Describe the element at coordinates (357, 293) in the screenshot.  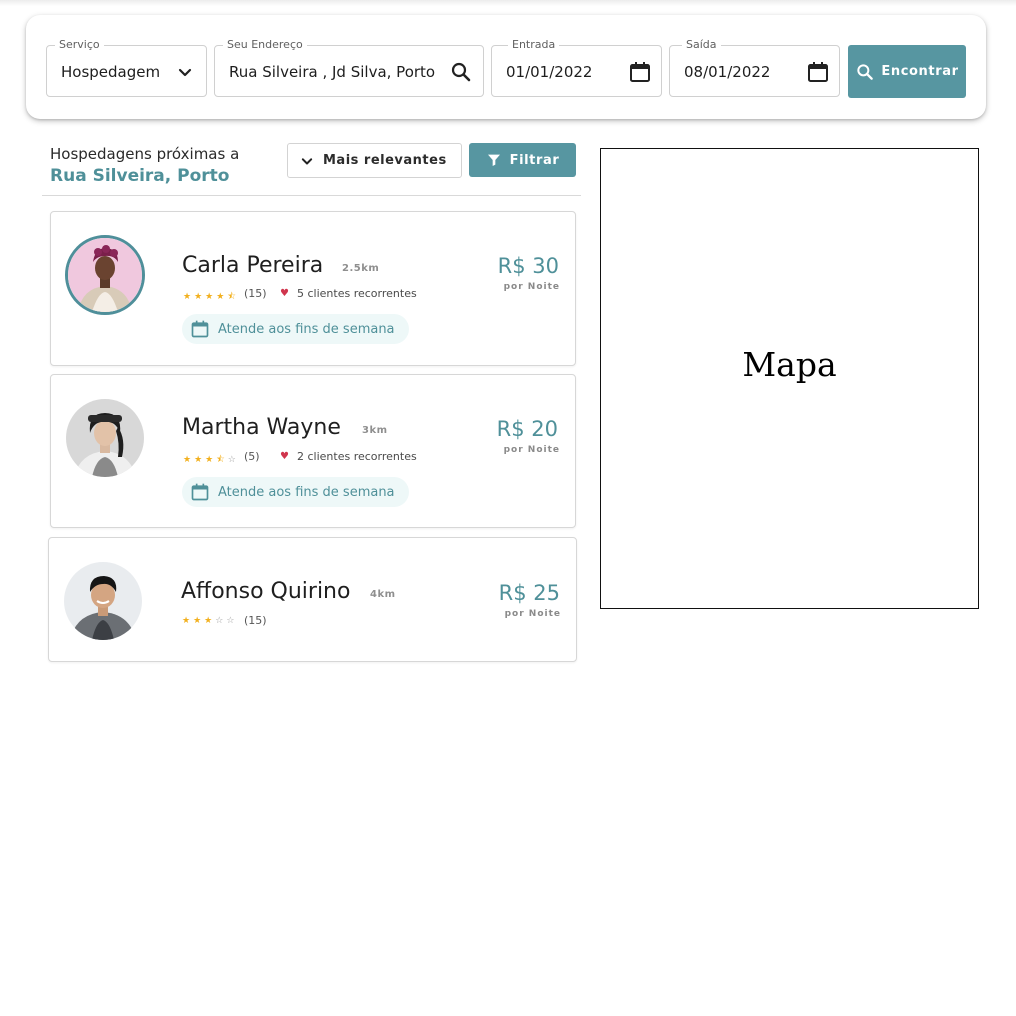
I see `recurring-clients: 5 clientes recorrentes` at that location.